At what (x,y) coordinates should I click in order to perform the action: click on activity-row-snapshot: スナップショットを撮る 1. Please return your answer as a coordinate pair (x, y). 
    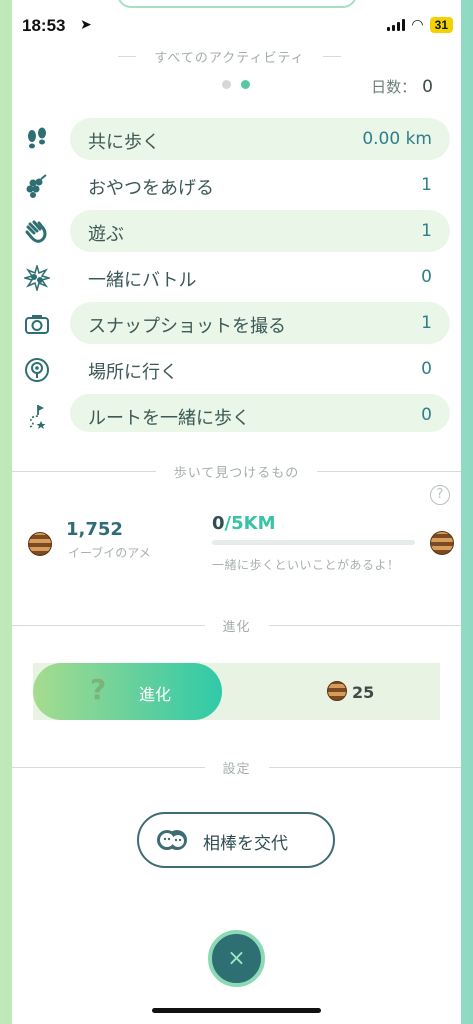
    Looking at the image, I should click on (235, 323).